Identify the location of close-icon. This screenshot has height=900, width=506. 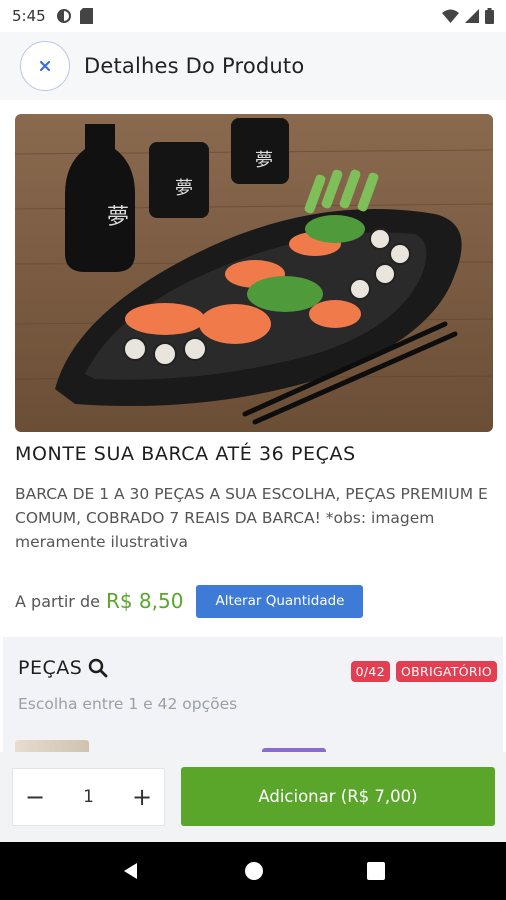
(45, 66).